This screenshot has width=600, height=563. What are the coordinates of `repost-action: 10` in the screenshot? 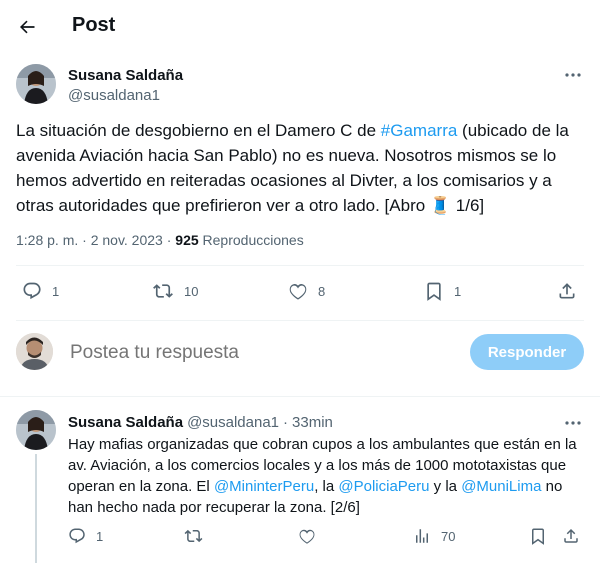 It's located at (175, 291).